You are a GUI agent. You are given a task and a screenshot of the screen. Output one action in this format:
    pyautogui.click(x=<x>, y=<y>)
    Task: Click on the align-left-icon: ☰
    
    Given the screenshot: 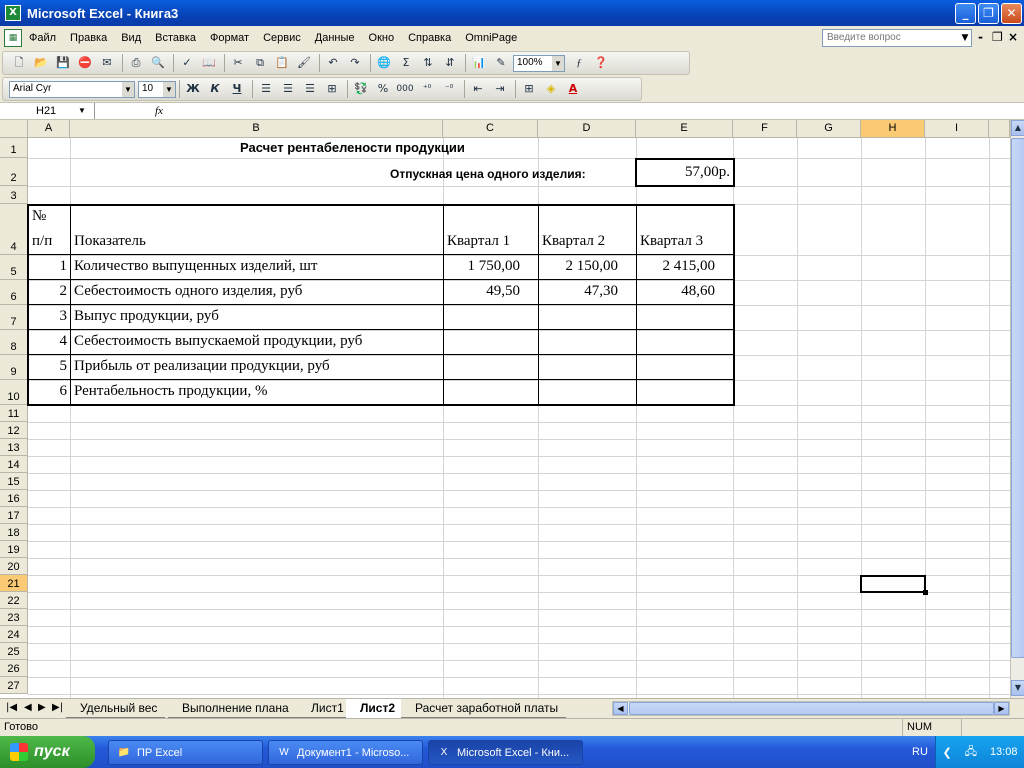 What is the action you would take?
    pyautogui.click(x=266, y=89)
    